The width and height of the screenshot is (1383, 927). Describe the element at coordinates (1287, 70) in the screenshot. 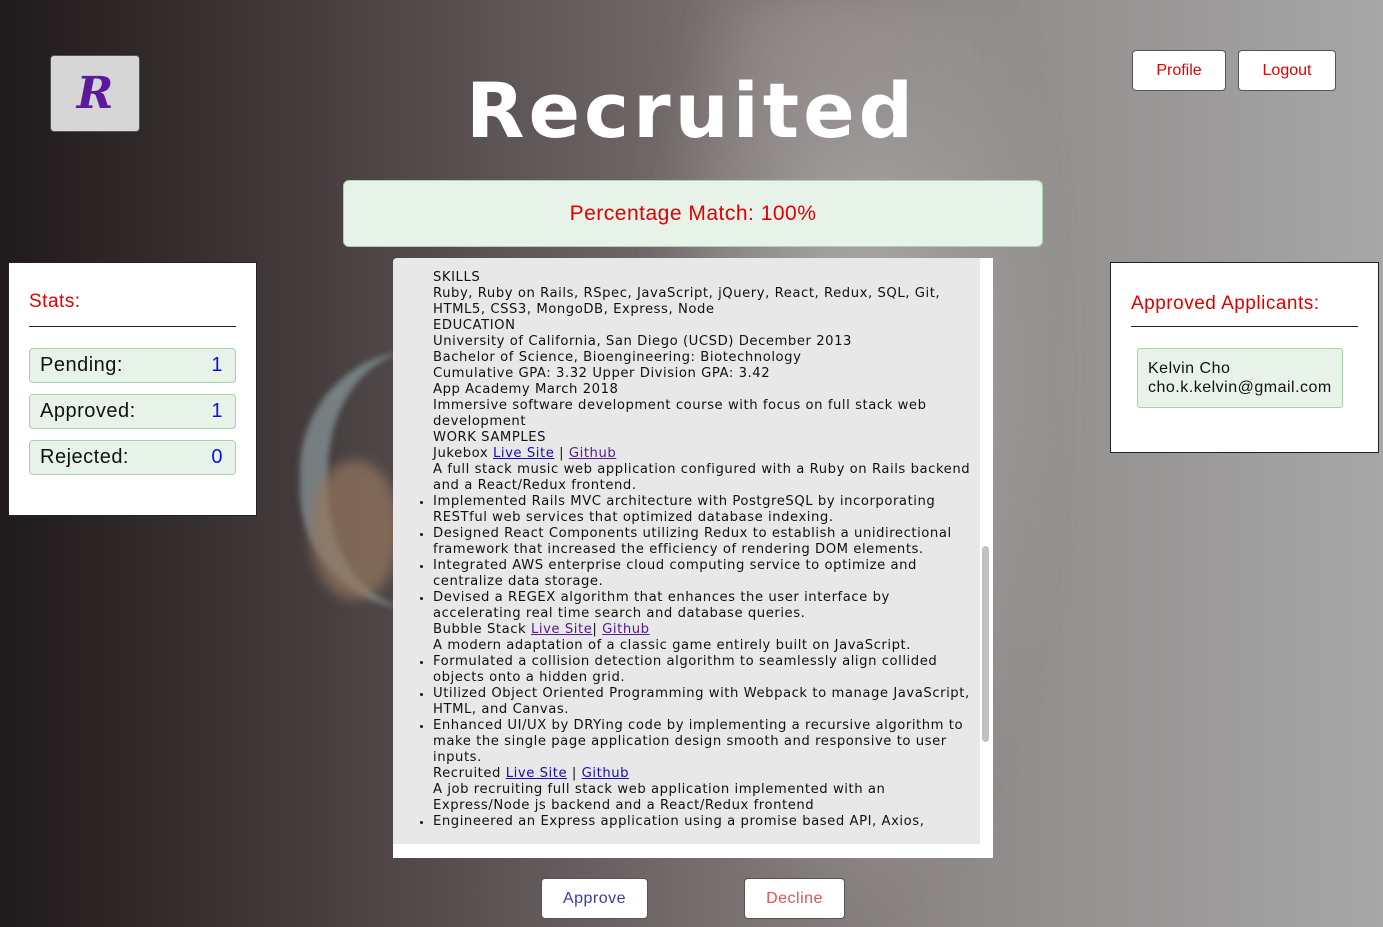

I see `logout-button: Logout` at that location.